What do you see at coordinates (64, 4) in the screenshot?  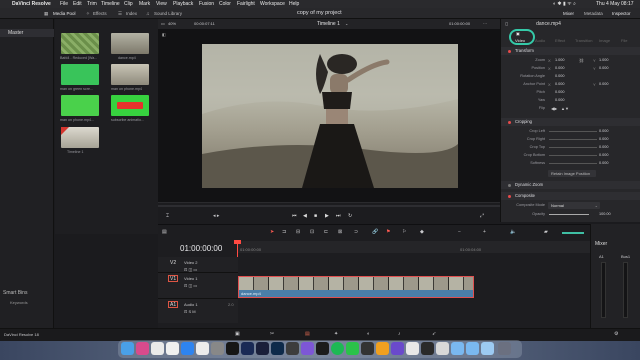 I see `menu-file: File` at bounding box center [64, 4].